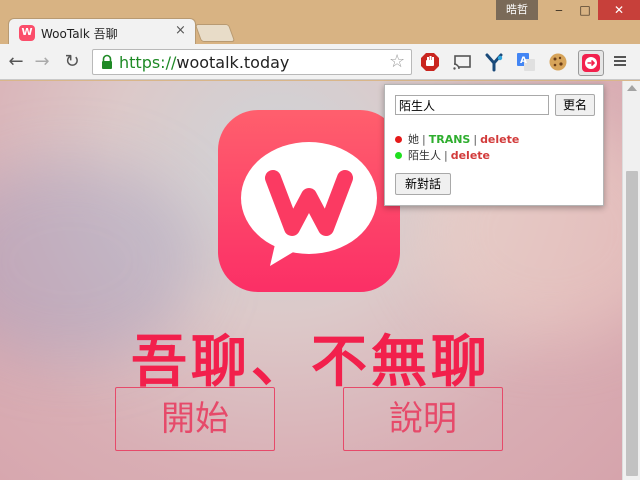 The width and height of the screenshot is (640, 480). I want to click on back-icon: ←, so click(16, 62).